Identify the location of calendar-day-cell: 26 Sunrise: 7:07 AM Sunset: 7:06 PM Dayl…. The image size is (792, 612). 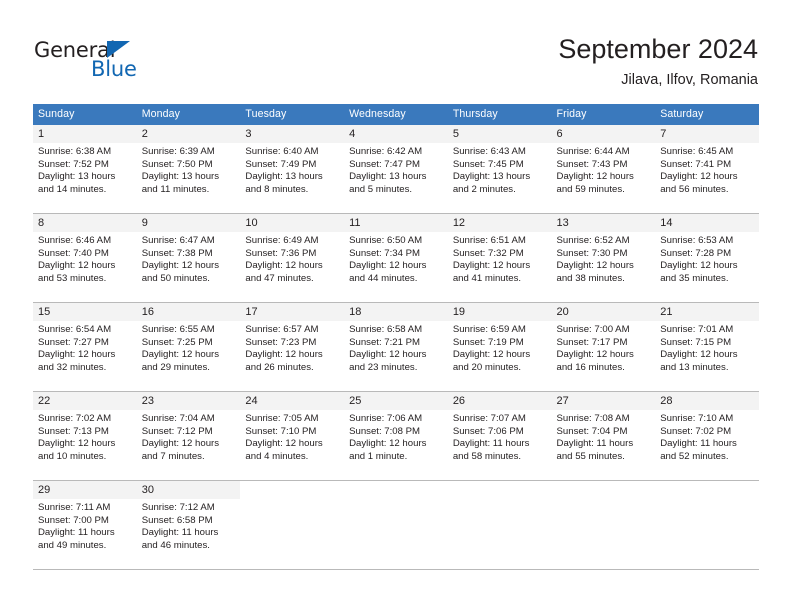
(499, 436).